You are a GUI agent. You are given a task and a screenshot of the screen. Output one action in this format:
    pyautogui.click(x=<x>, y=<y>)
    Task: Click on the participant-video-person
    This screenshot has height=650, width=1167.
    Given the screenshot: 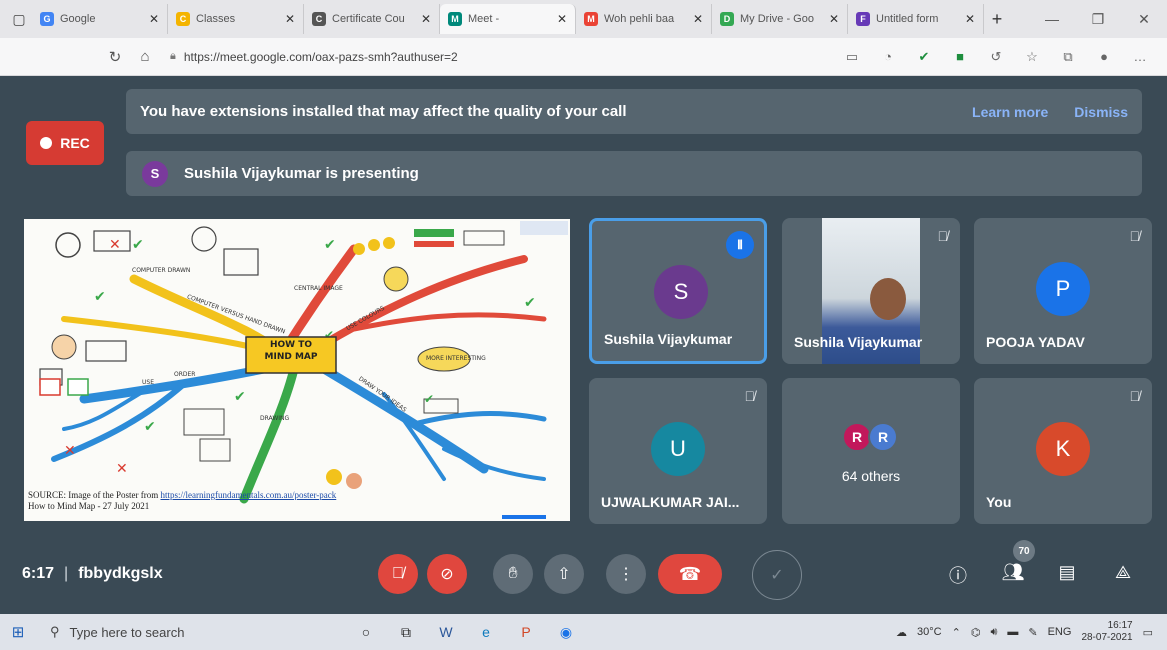 What is the action you would take?
    pyautogui.click(x=888, y=299)
    